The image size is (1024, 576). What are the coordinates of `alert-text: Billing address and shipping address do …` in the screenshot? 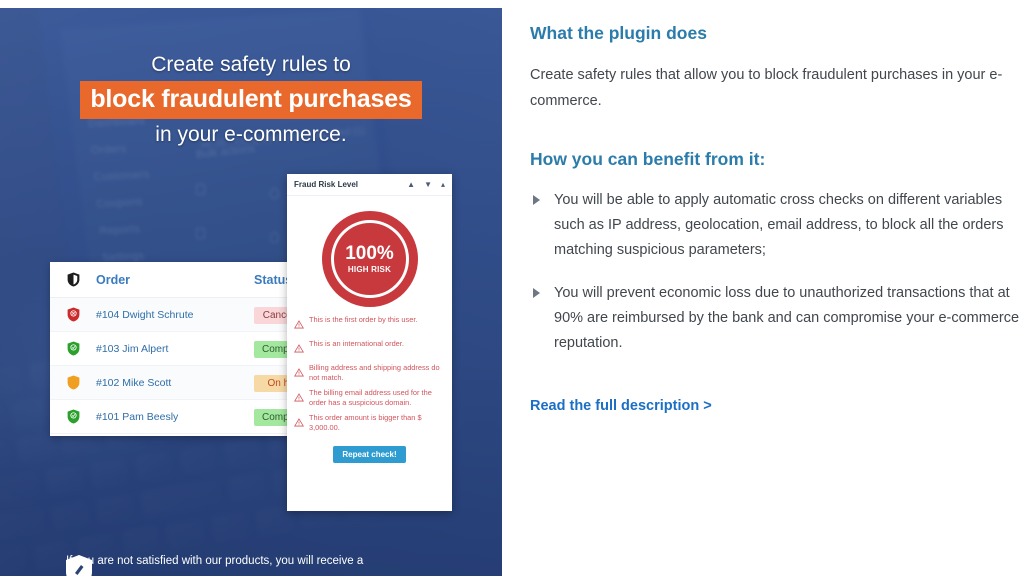 It's located at (374, 372).